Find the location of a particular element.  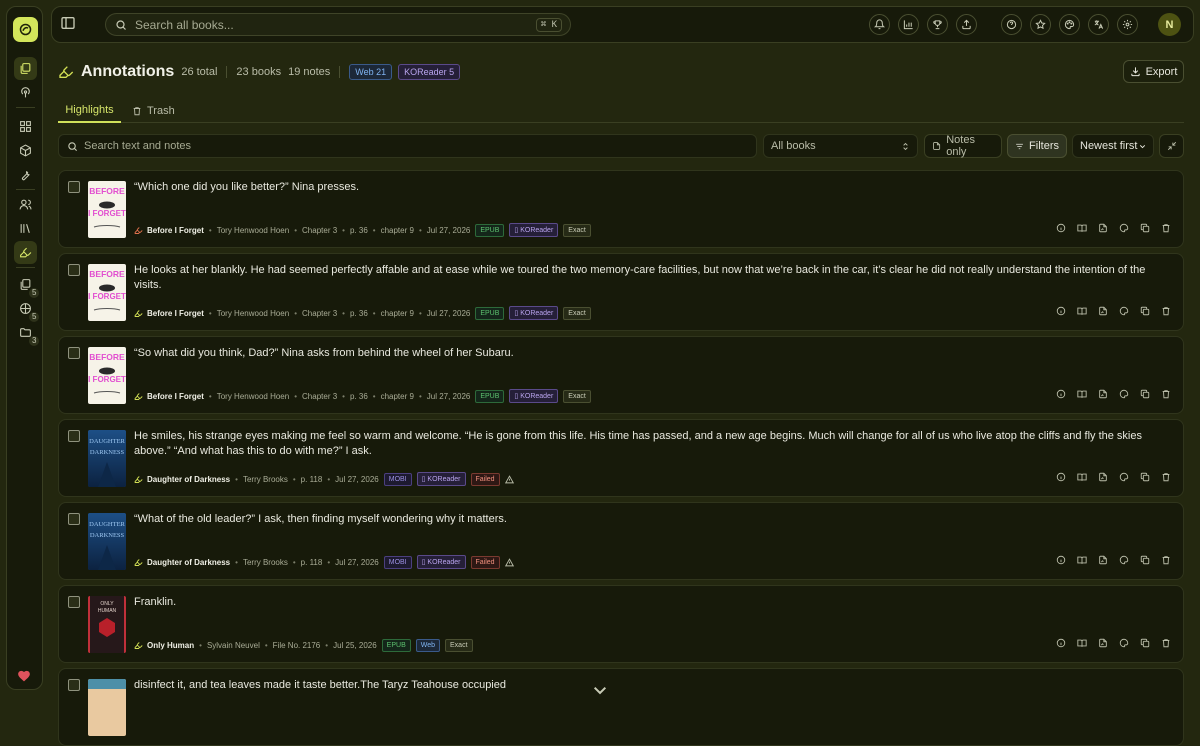

global-search-input: Search all books... ⌘ K is located at coordinates (338, 24).